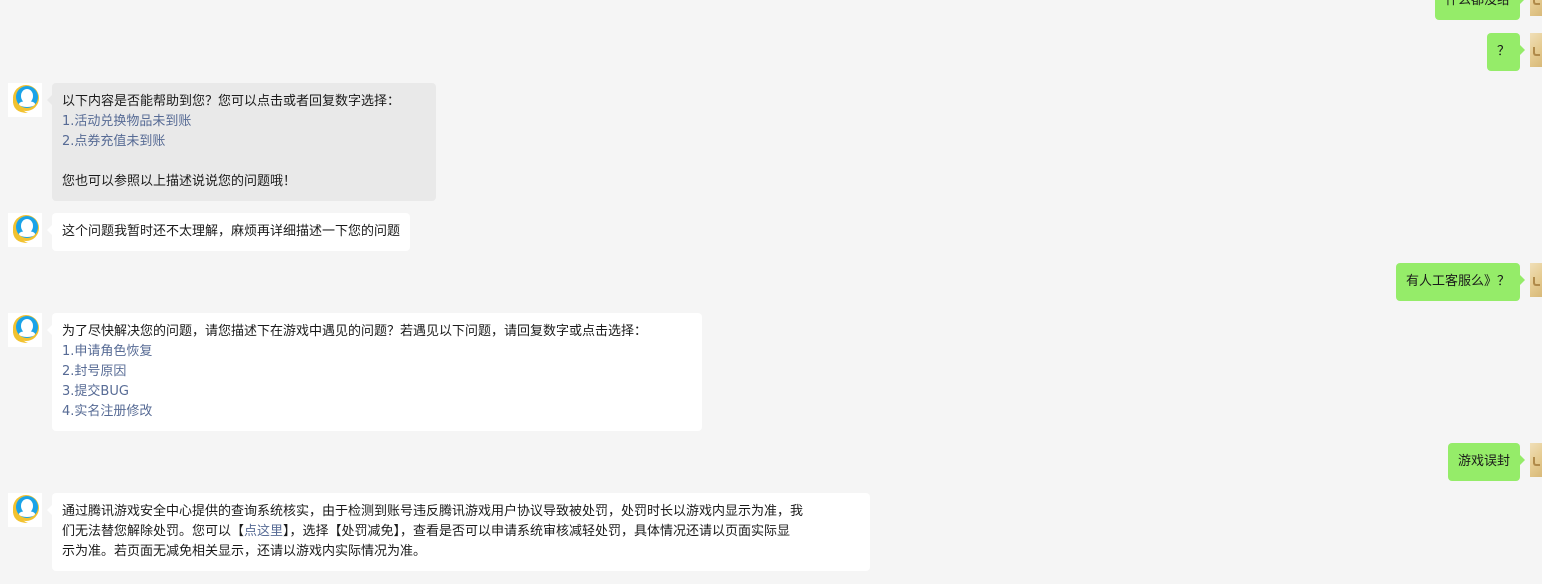 The height and width of the screenshot is (584, 1542). I want to click on message-bubble: 这个问题我暂时还不太理解，麻烦再详细描述一下您的问题, so click(228, 232).